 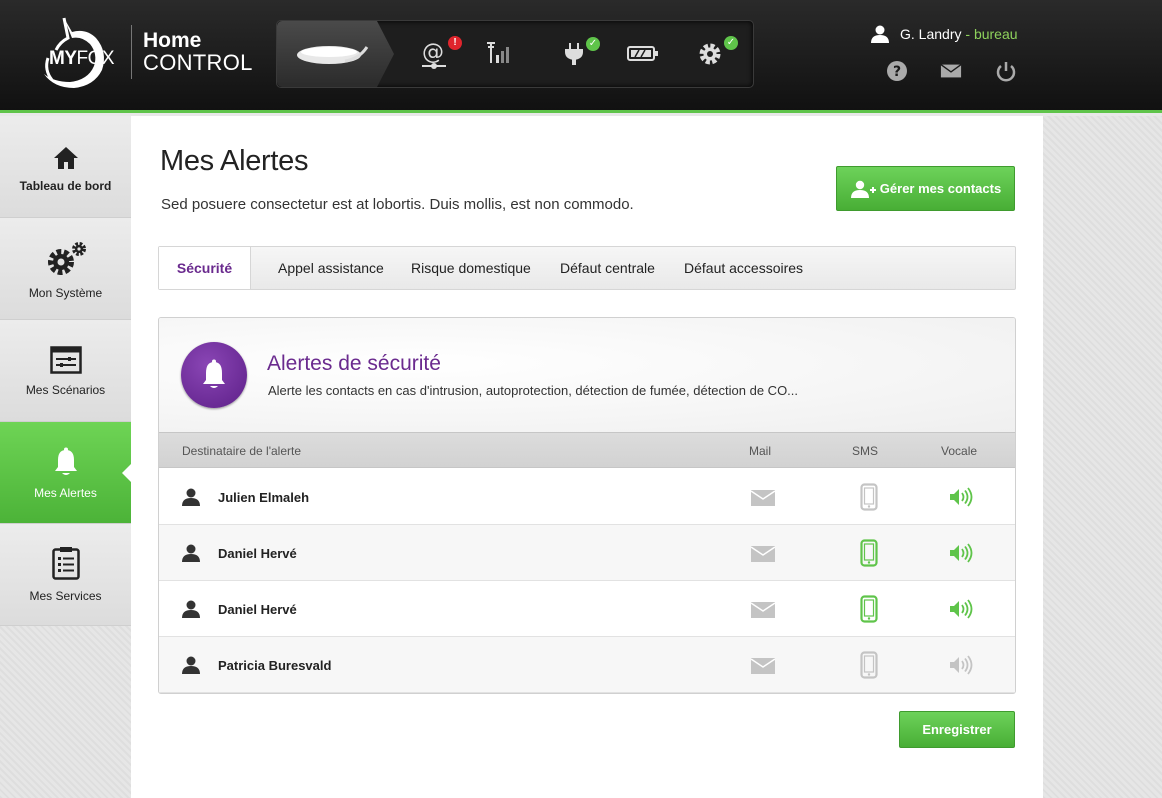 I want to click on table-row: Julien Elmaleh, so click(x=587, y=497).